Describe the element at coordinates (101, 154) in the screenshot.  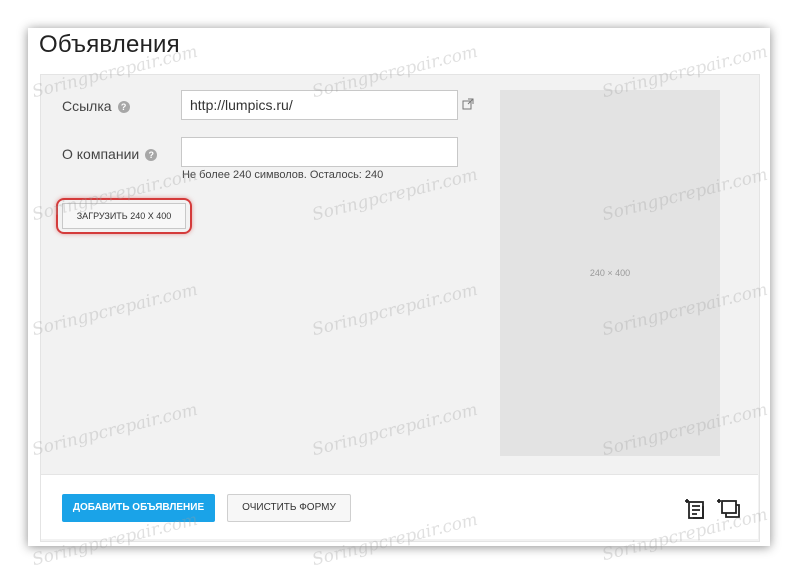
I see `about-label: О компании` at that location.